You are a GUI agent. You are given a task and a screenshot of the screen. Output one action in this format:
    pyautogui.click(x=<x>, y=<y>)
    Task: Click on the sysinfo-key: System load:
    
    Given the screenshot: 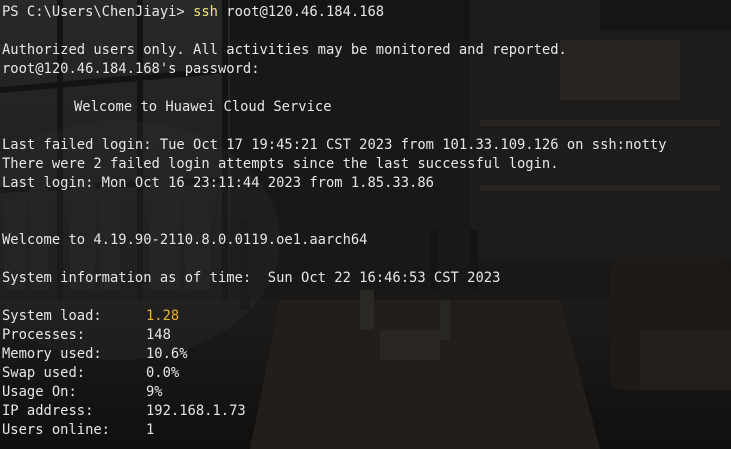 What is the action you would take?
    pyautogui.click(x=52, y=316)
    